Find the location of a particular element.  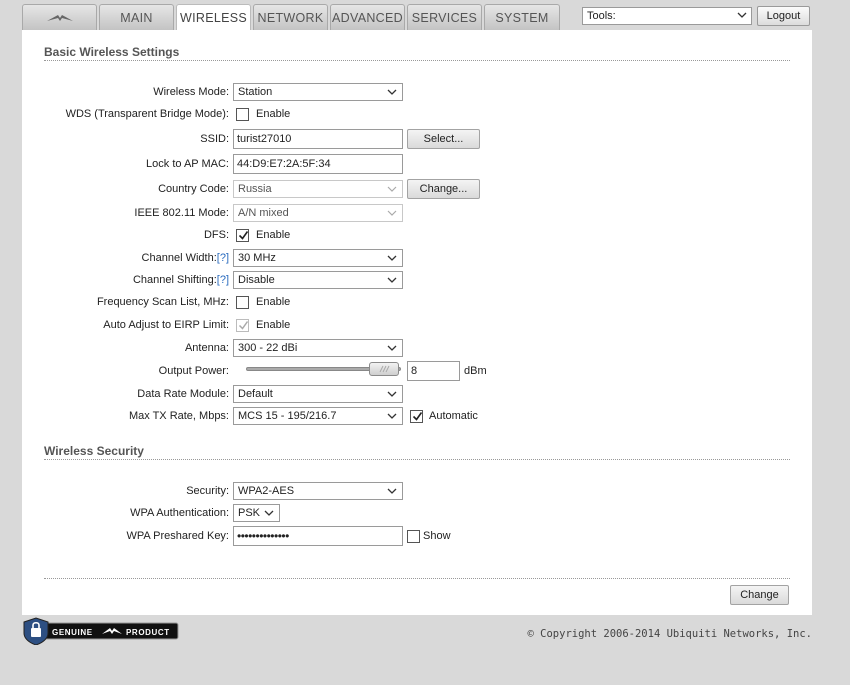

wds-check-label: Enable is located at coordinates (273, 114).